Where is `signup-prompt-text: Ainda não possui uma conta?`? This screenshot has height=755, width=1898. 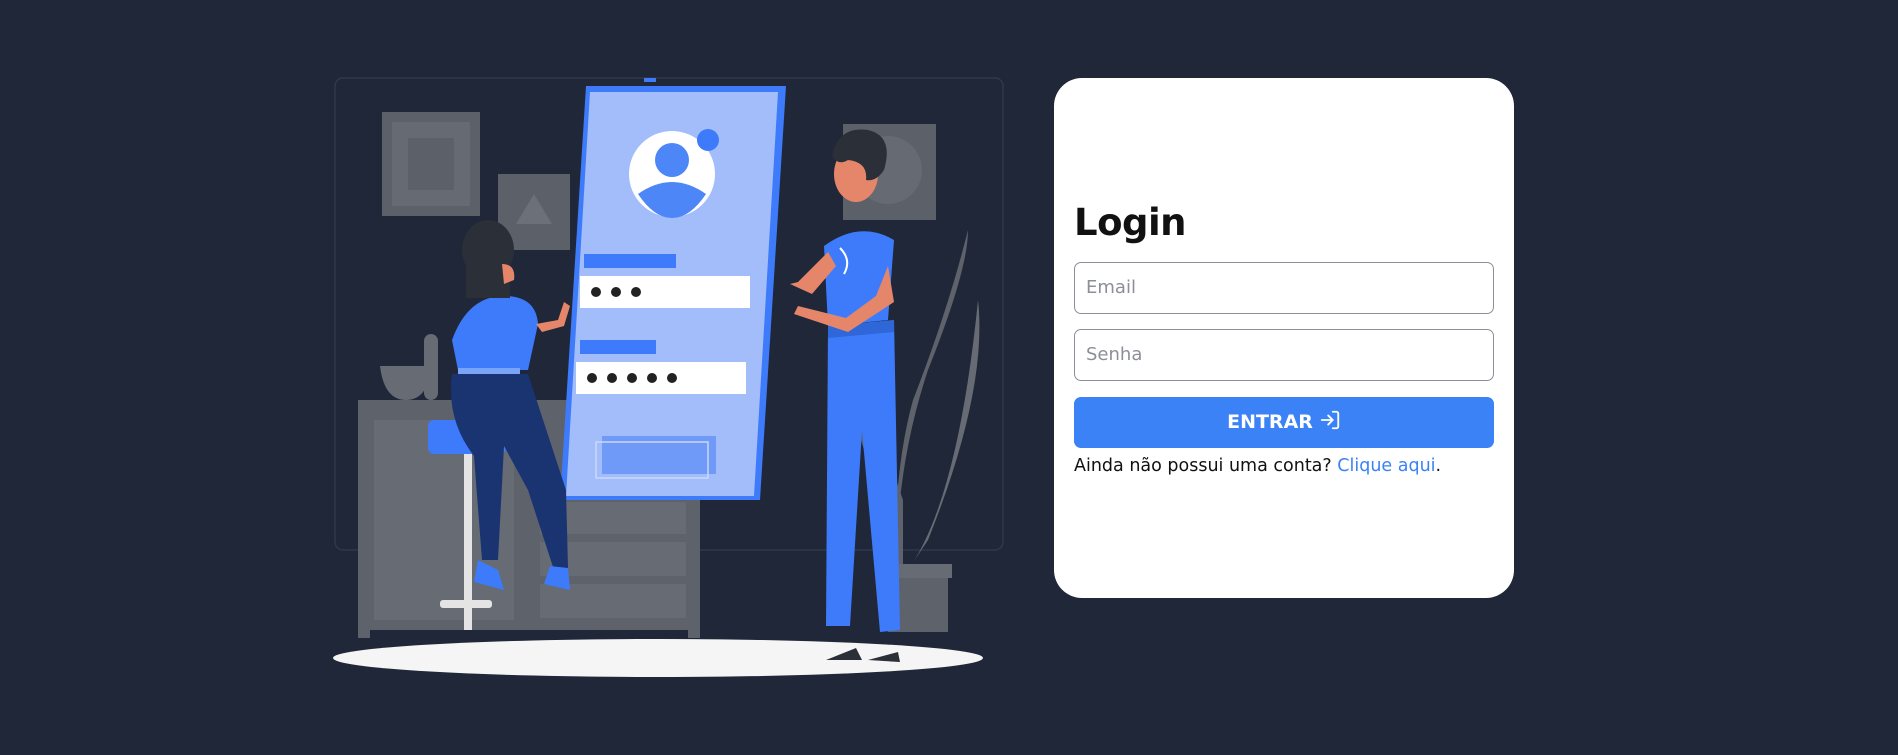 signup-prompt-text: Ainda não possui uma conta? is located at coordinates (1203, 465).